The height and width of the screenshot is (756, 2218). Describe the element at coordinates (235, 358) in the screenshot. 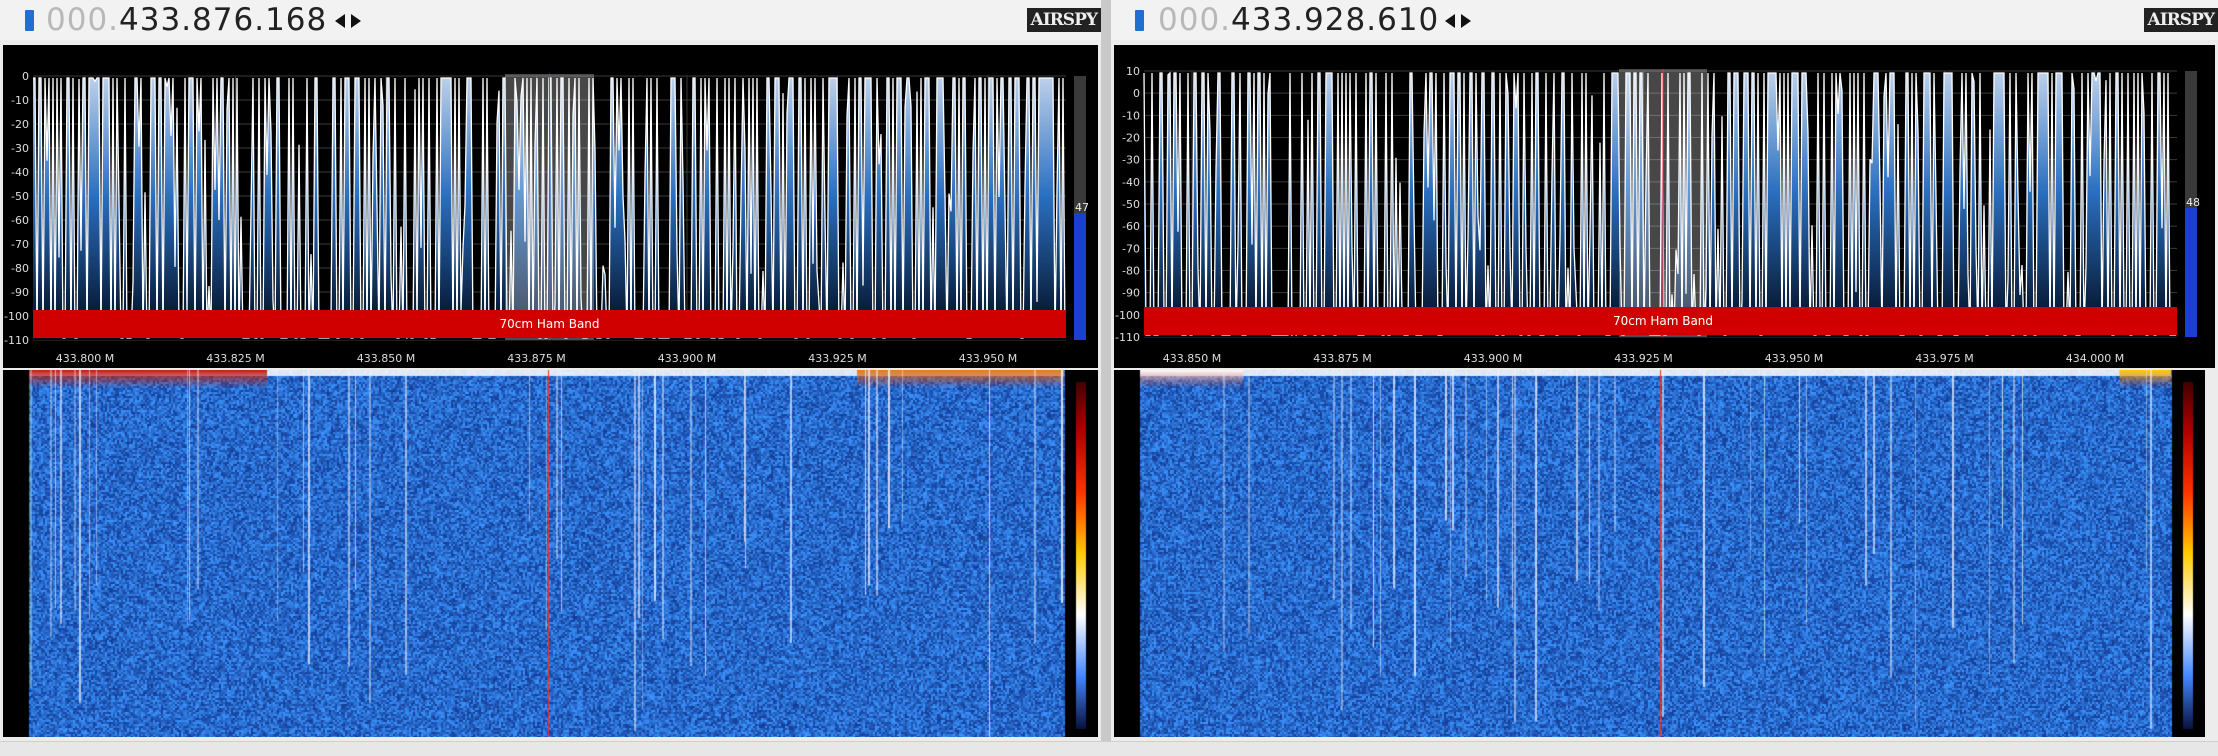

I see `x-tick-label: 433.825 M` at that location.